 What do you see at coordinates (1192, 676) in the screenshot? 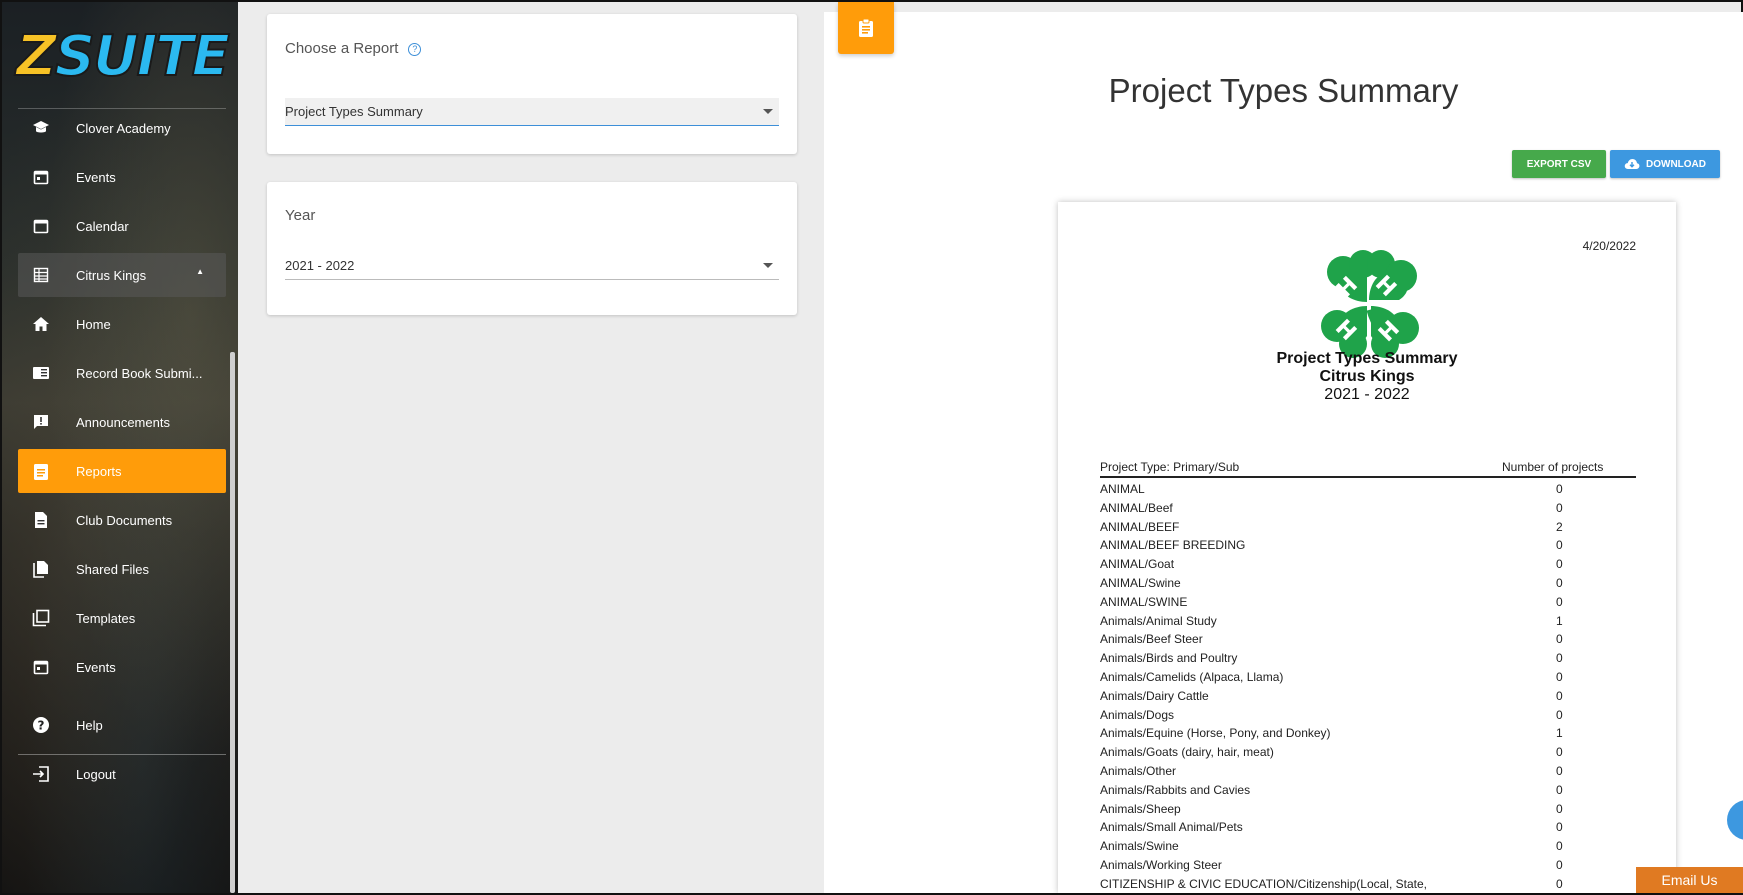
I see `project-type-cell: Animals/Camelids (Alpaca, Llama)` at bounding box center [1192, 676].